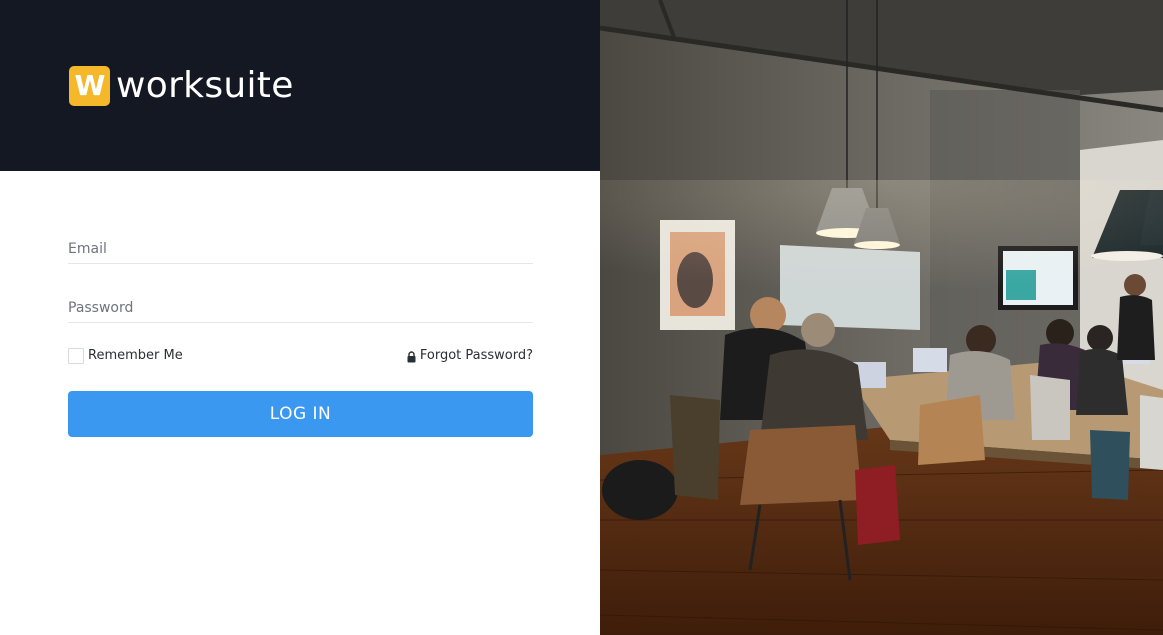 The width and height of the screenshot is (1163, 635). Describe the element at coordinates (300, 358) in the screenshot. I see `login-options-row: Remember Me Forgot Password?` at that location.